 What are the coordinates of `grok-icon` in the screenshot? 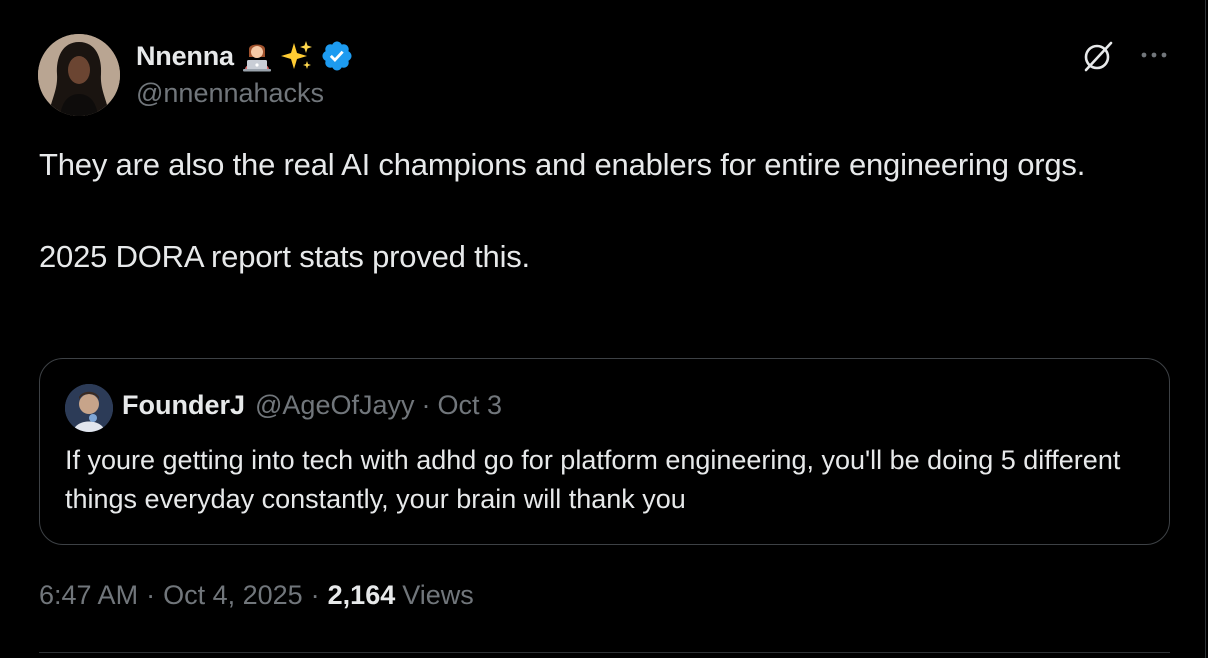 It's located at (1098, 56).